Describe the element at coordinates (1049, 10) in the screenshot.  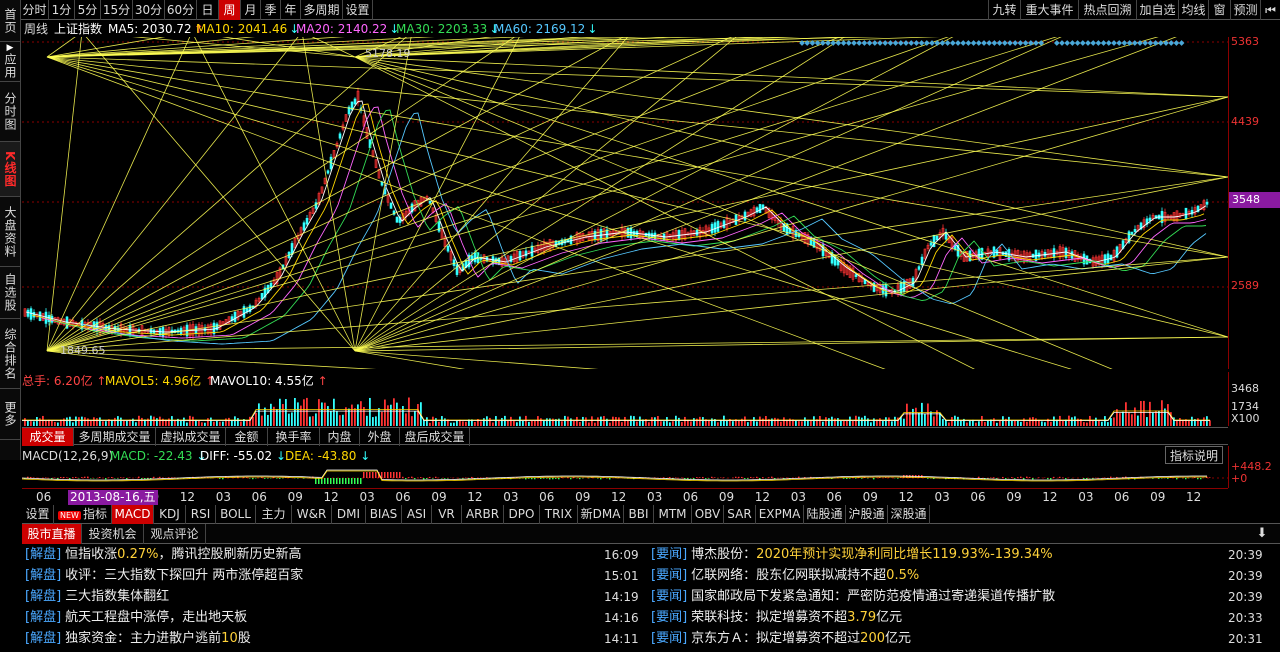
I see `tool-button-1: 重大事件` at that location.